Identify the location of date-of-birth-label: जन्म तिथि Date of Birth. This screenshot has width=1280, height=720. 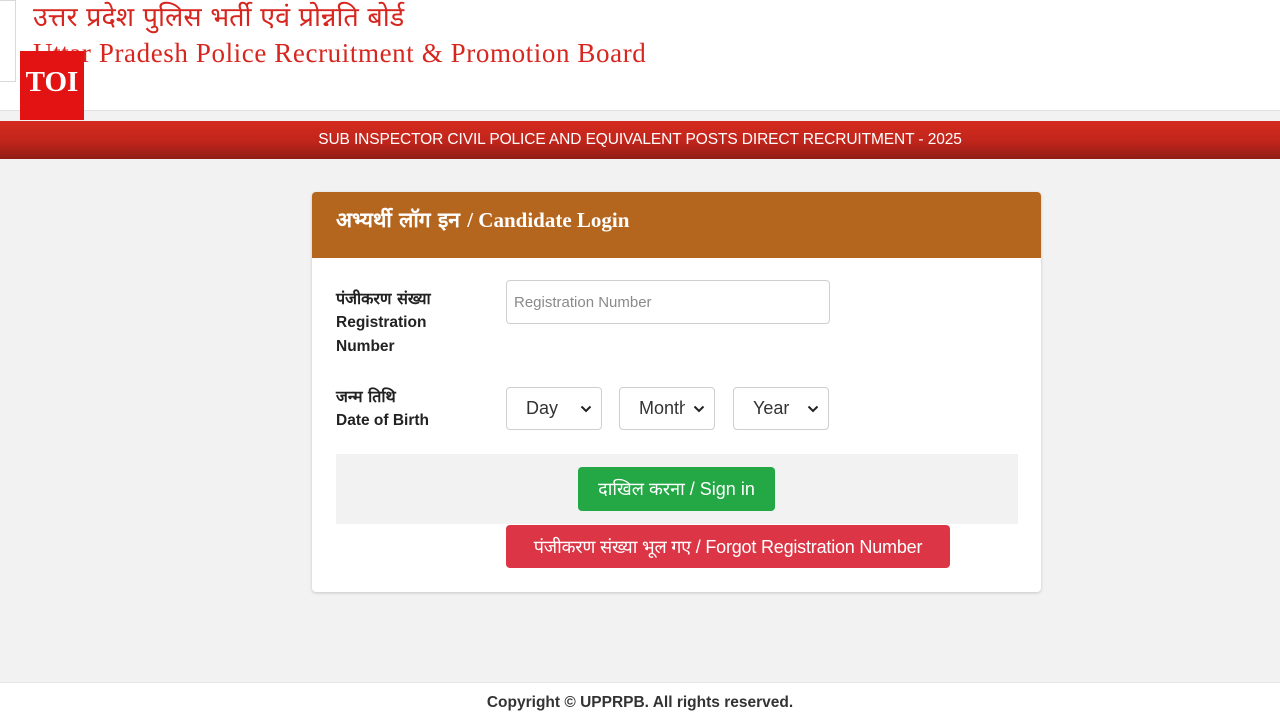
(382, 409).